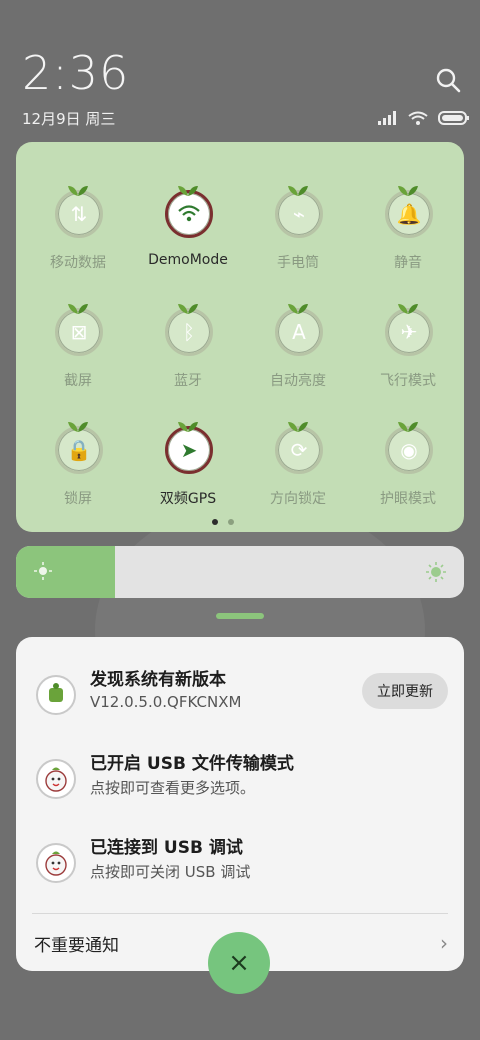  Describe the element at coordinates (448, 80) in the screenshot. I see `search-icon` at that location.